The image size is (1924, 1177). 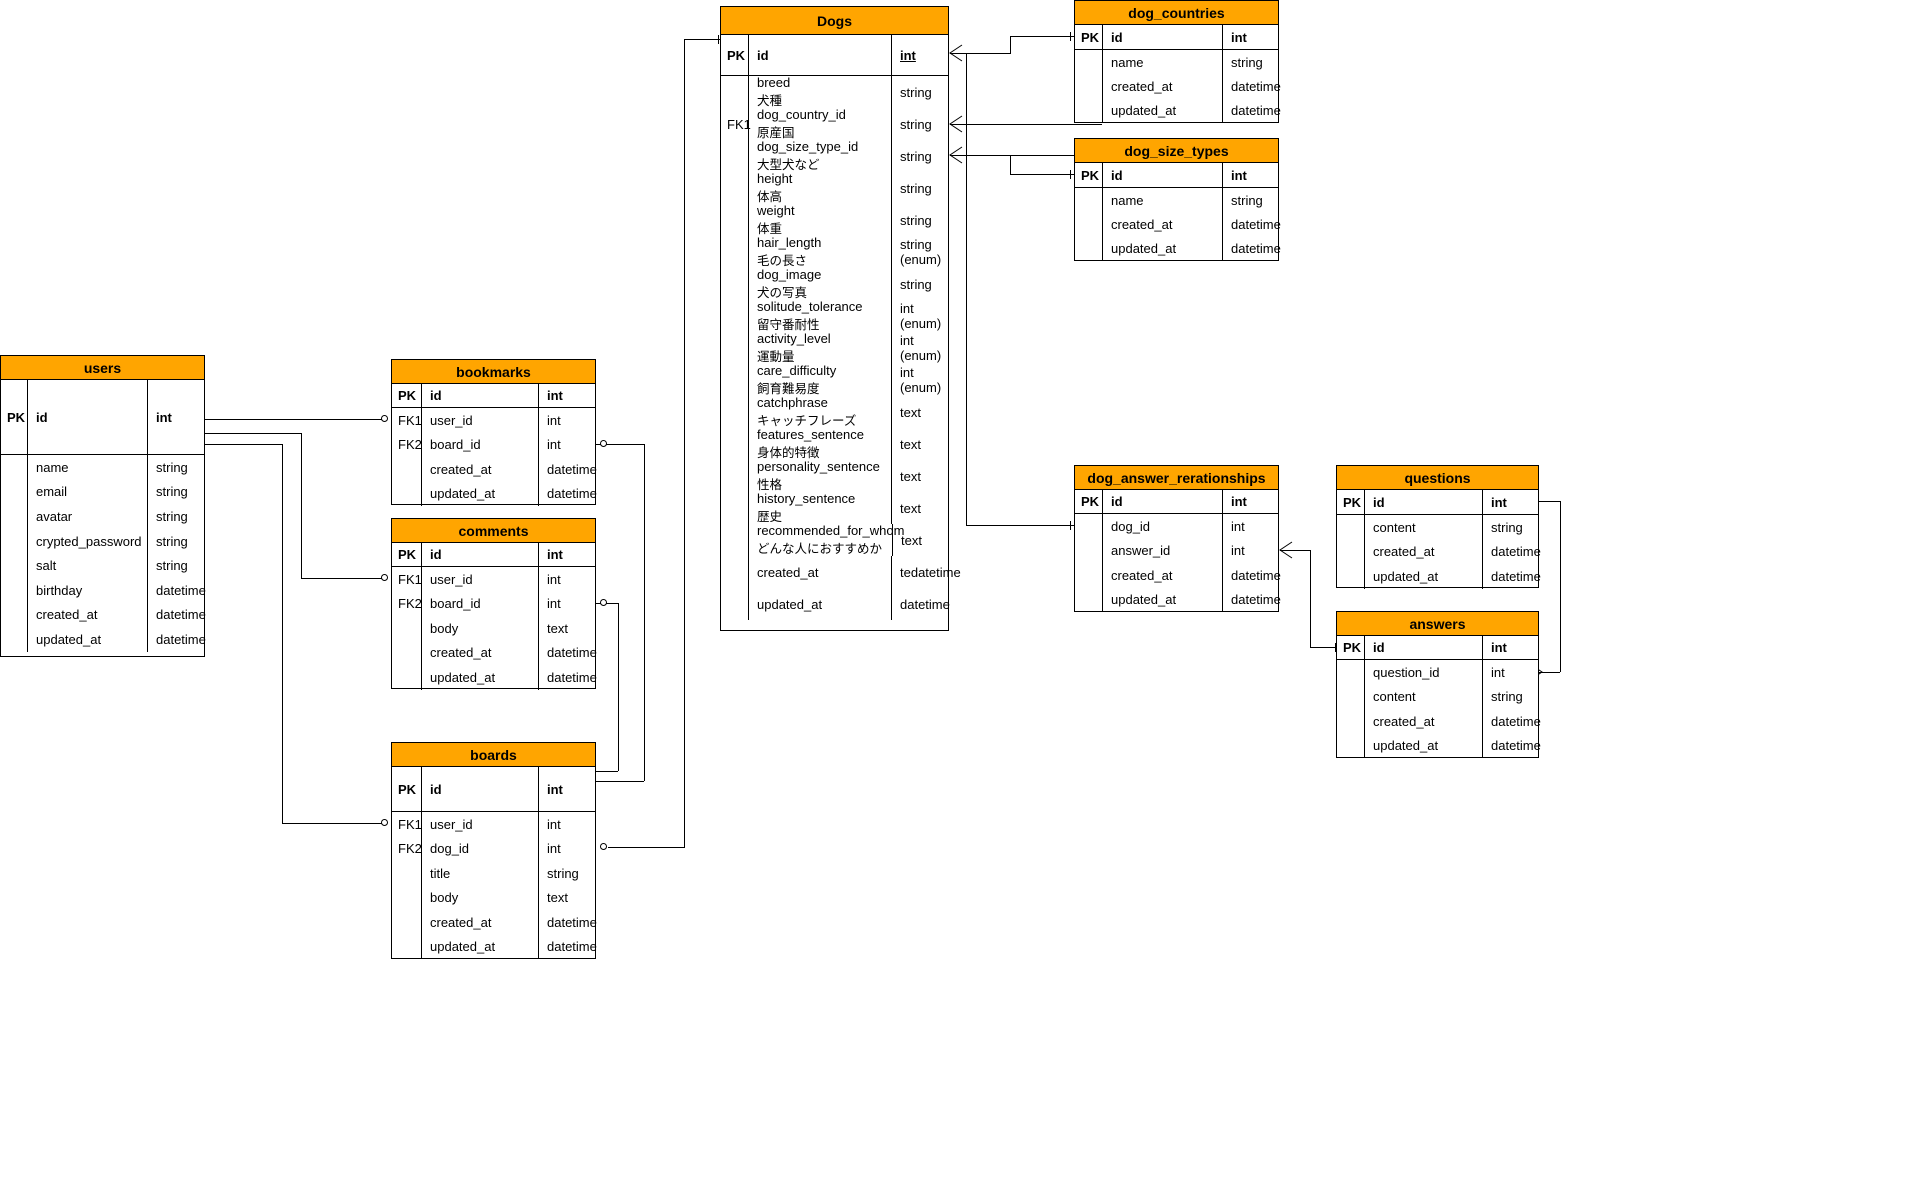 I want to click on attr-field-name-en: user_id, so click(x=451, y=579).